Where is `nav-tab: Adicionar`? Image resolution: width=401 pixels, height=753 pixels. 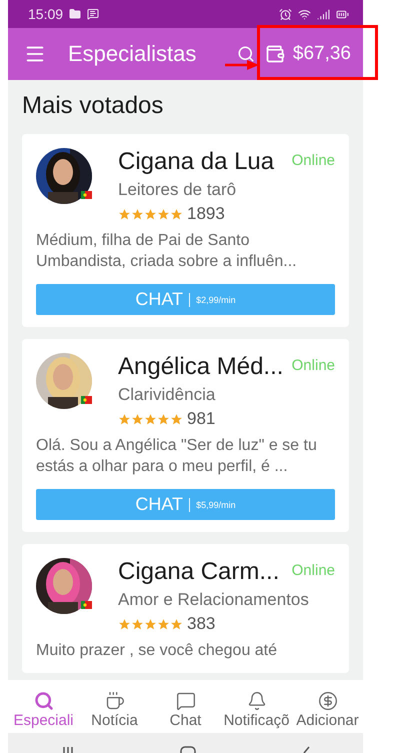
nav-tab: Adicionar is located at coordinates (327, 710).